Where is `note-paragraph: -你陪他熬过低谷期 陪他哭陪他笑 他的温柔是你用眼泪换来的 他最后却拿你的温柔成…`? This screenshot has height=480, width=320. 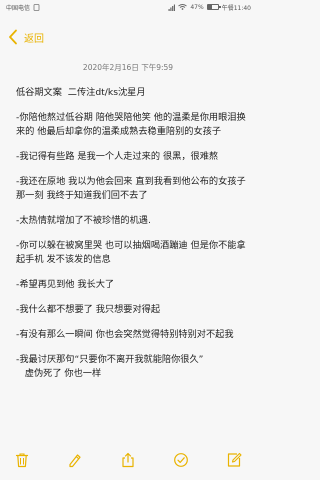 note-paragraph: -你陪他熬过低谷期 陪他哭陪他笑 他的温柔是你用眼泪换来的 他最后却拿你的温柔成… is located at coordinates (131, 124).